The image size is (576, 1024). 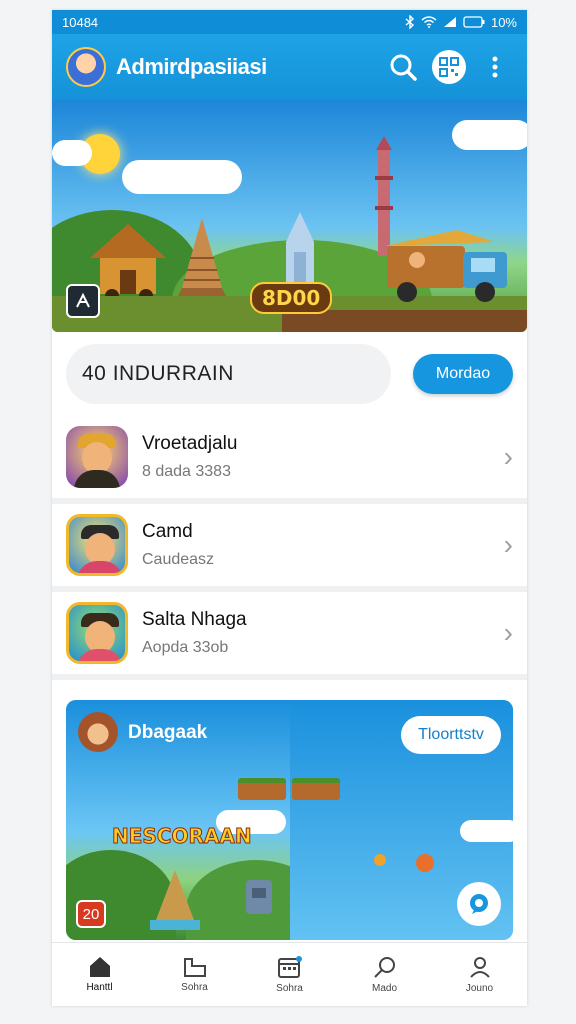 I want to click on search-button, so click(x=403, y=67).